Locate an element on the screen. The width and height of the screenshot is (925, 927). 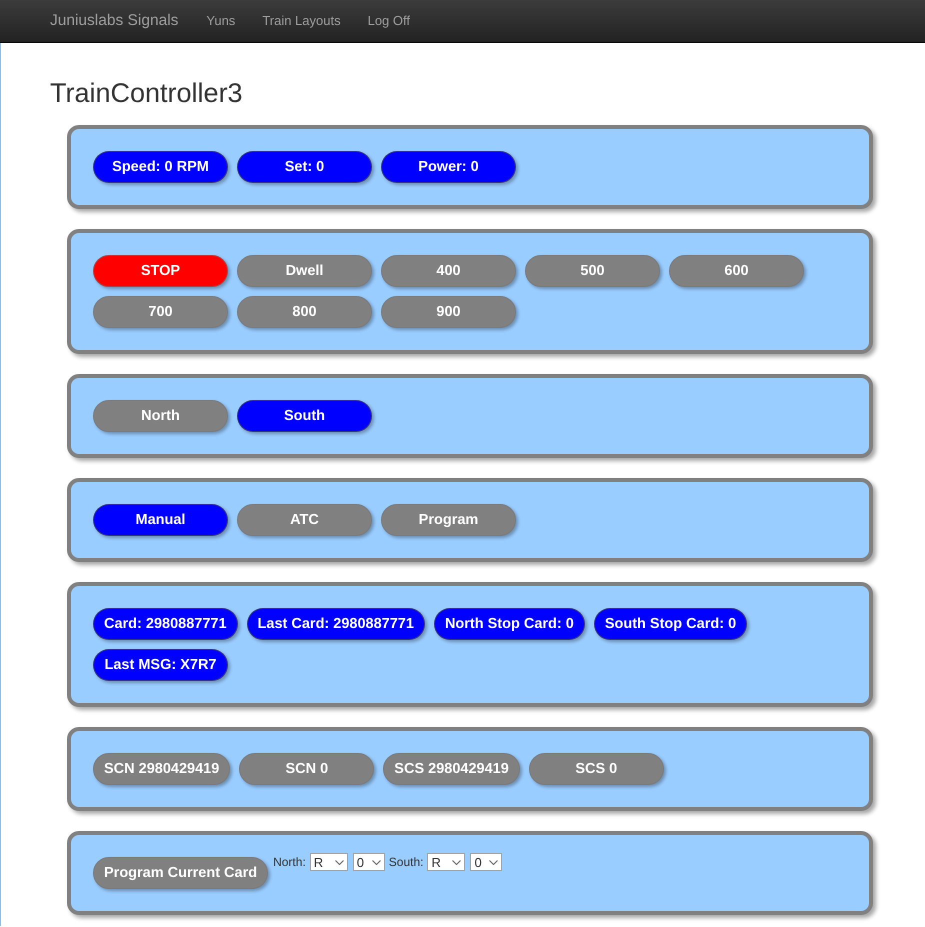
readout-pill: Last Card: 2980887771 is located at coordinates (335, 624).